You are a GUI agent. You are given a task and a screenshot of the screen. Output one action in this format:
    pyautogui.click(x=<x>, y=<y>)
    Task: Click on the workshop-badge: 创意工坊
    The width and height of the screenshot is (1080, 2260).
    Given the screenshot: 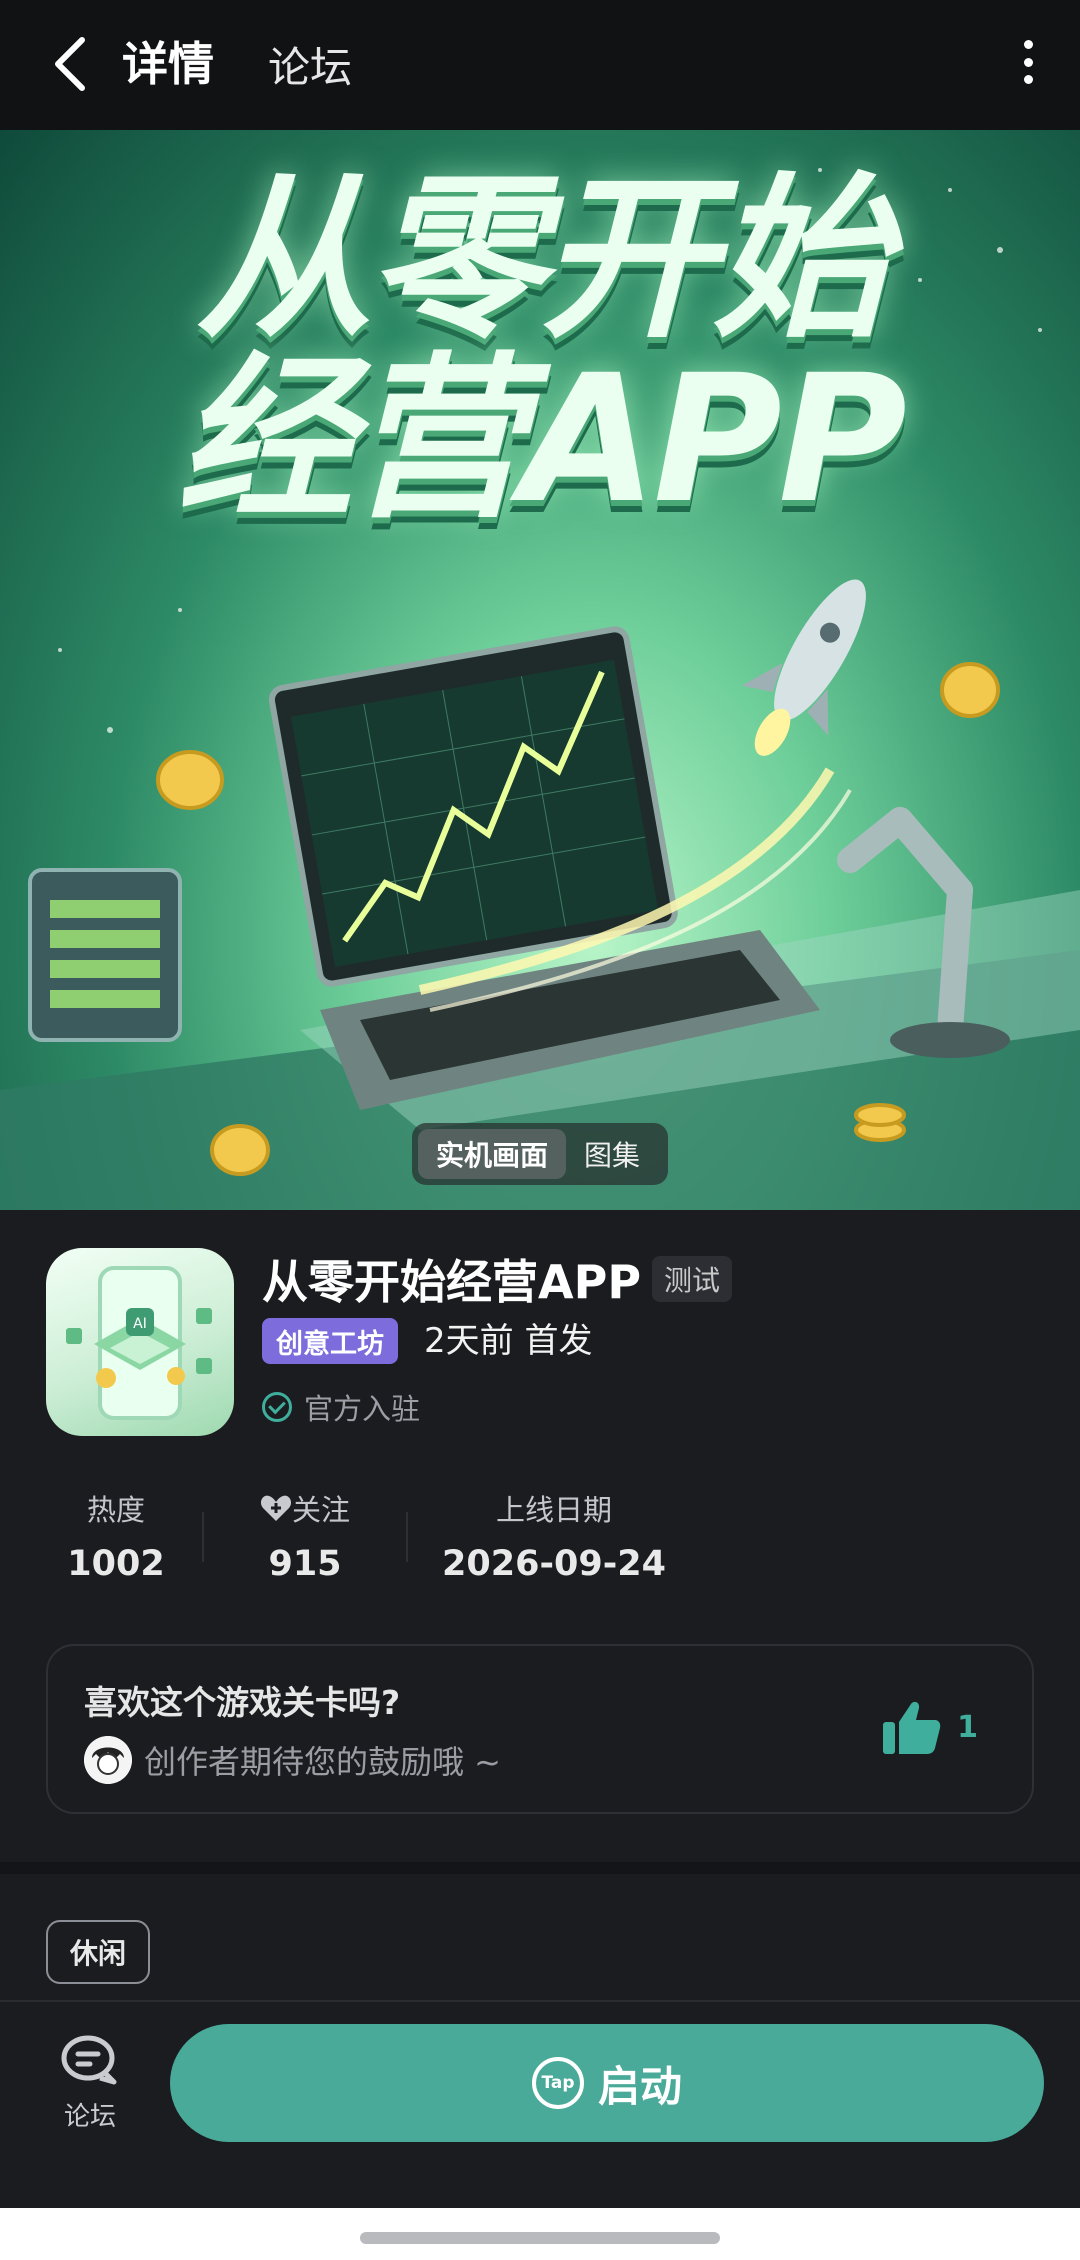 What is the action you would take?
    pyautogui.click(x=330, y=1341)
    